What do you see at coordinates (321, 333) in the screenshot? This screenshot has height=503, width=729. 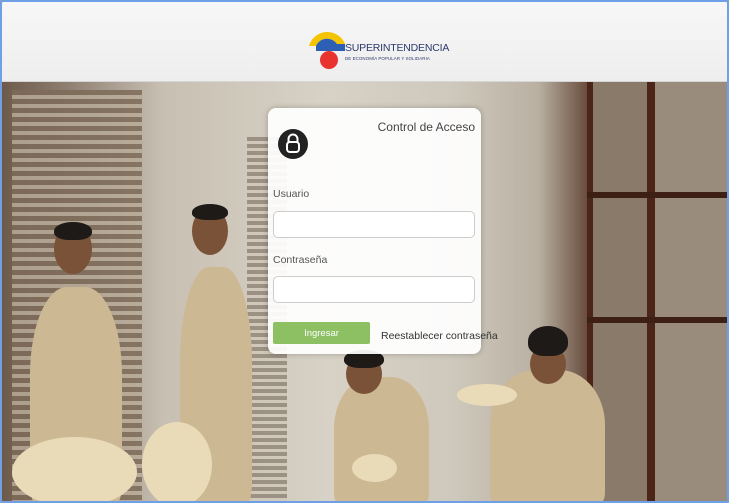 I see `login-button: Ingresar` at bounding box center [321, 333].